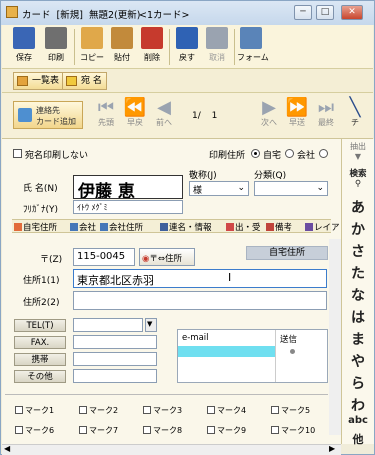  Describe the element at coordinates (34, 430) in the screenshot. I see `mark6-checkbox: マーク6` at that location.